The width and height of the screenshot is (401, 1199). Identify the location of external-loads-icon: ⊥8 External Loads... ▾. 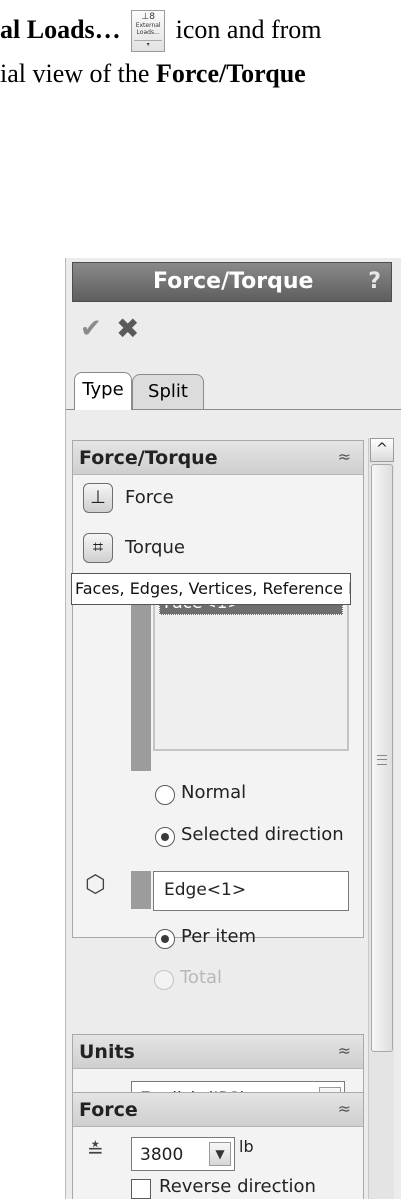
(148, 31).